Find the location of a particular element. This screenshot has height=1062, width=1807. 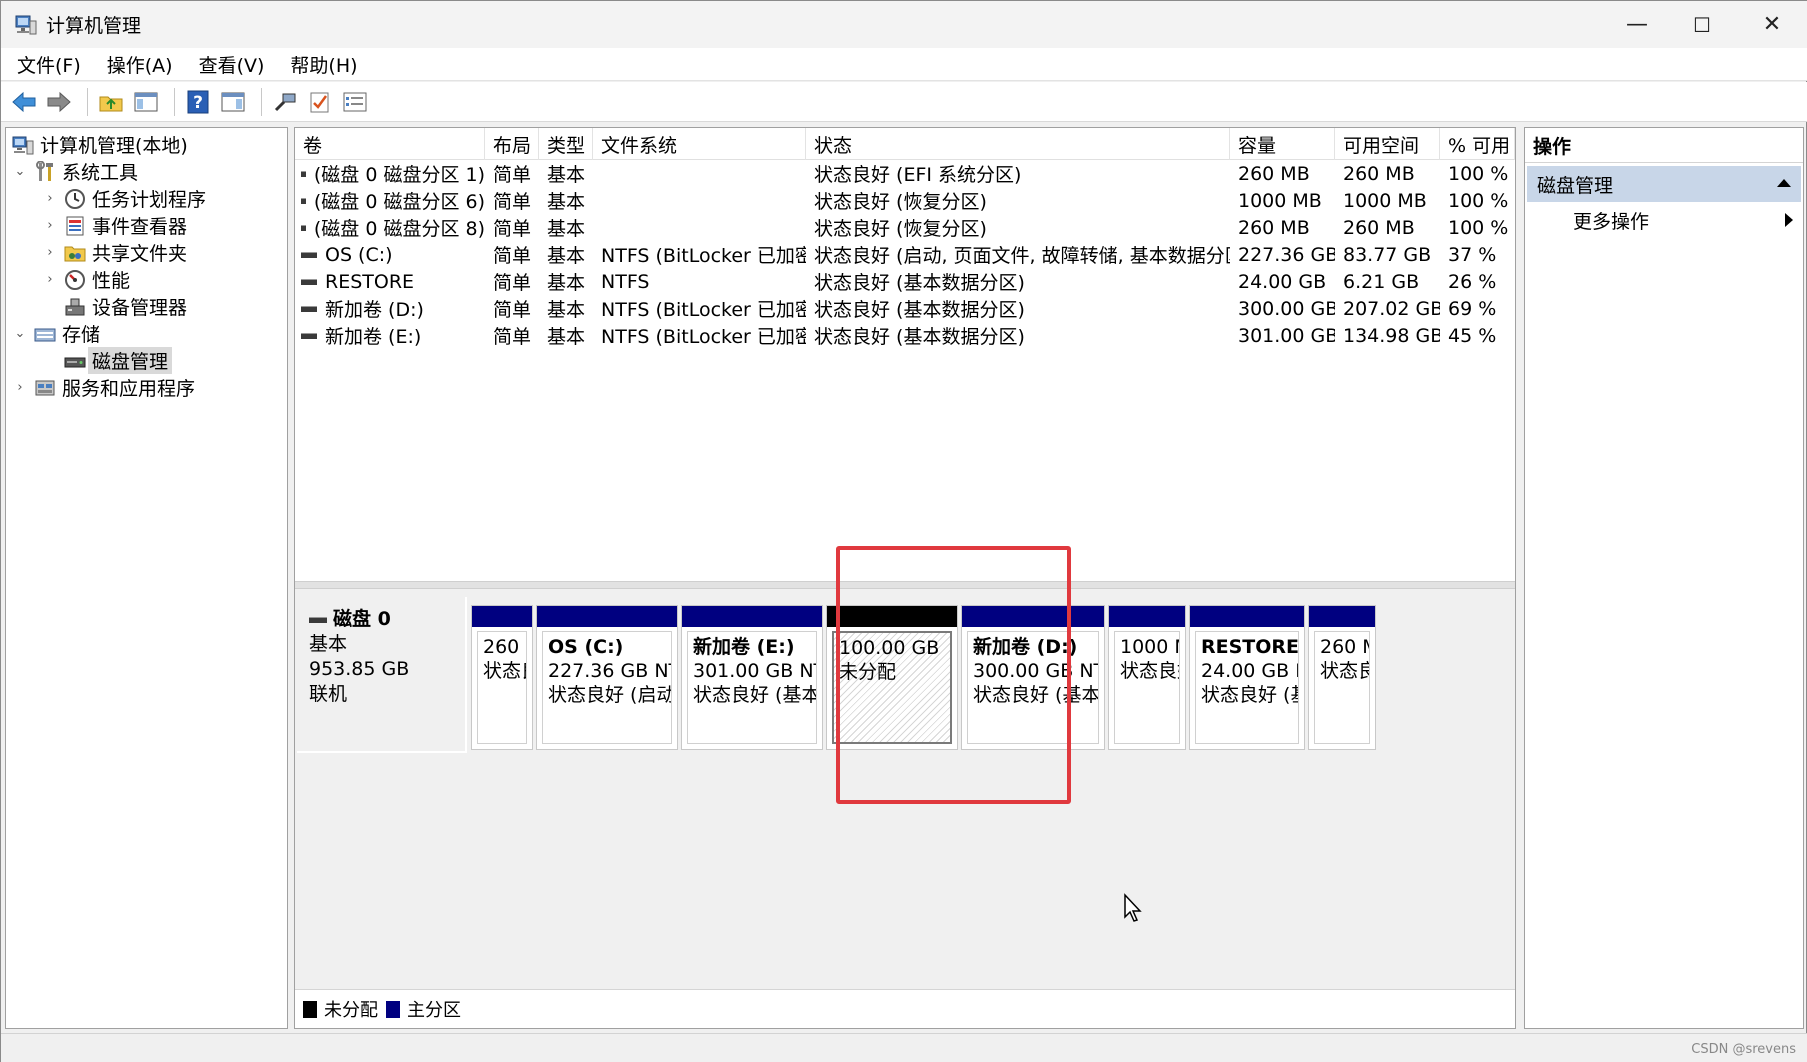

connect-button is located at coordinates (285, 102).